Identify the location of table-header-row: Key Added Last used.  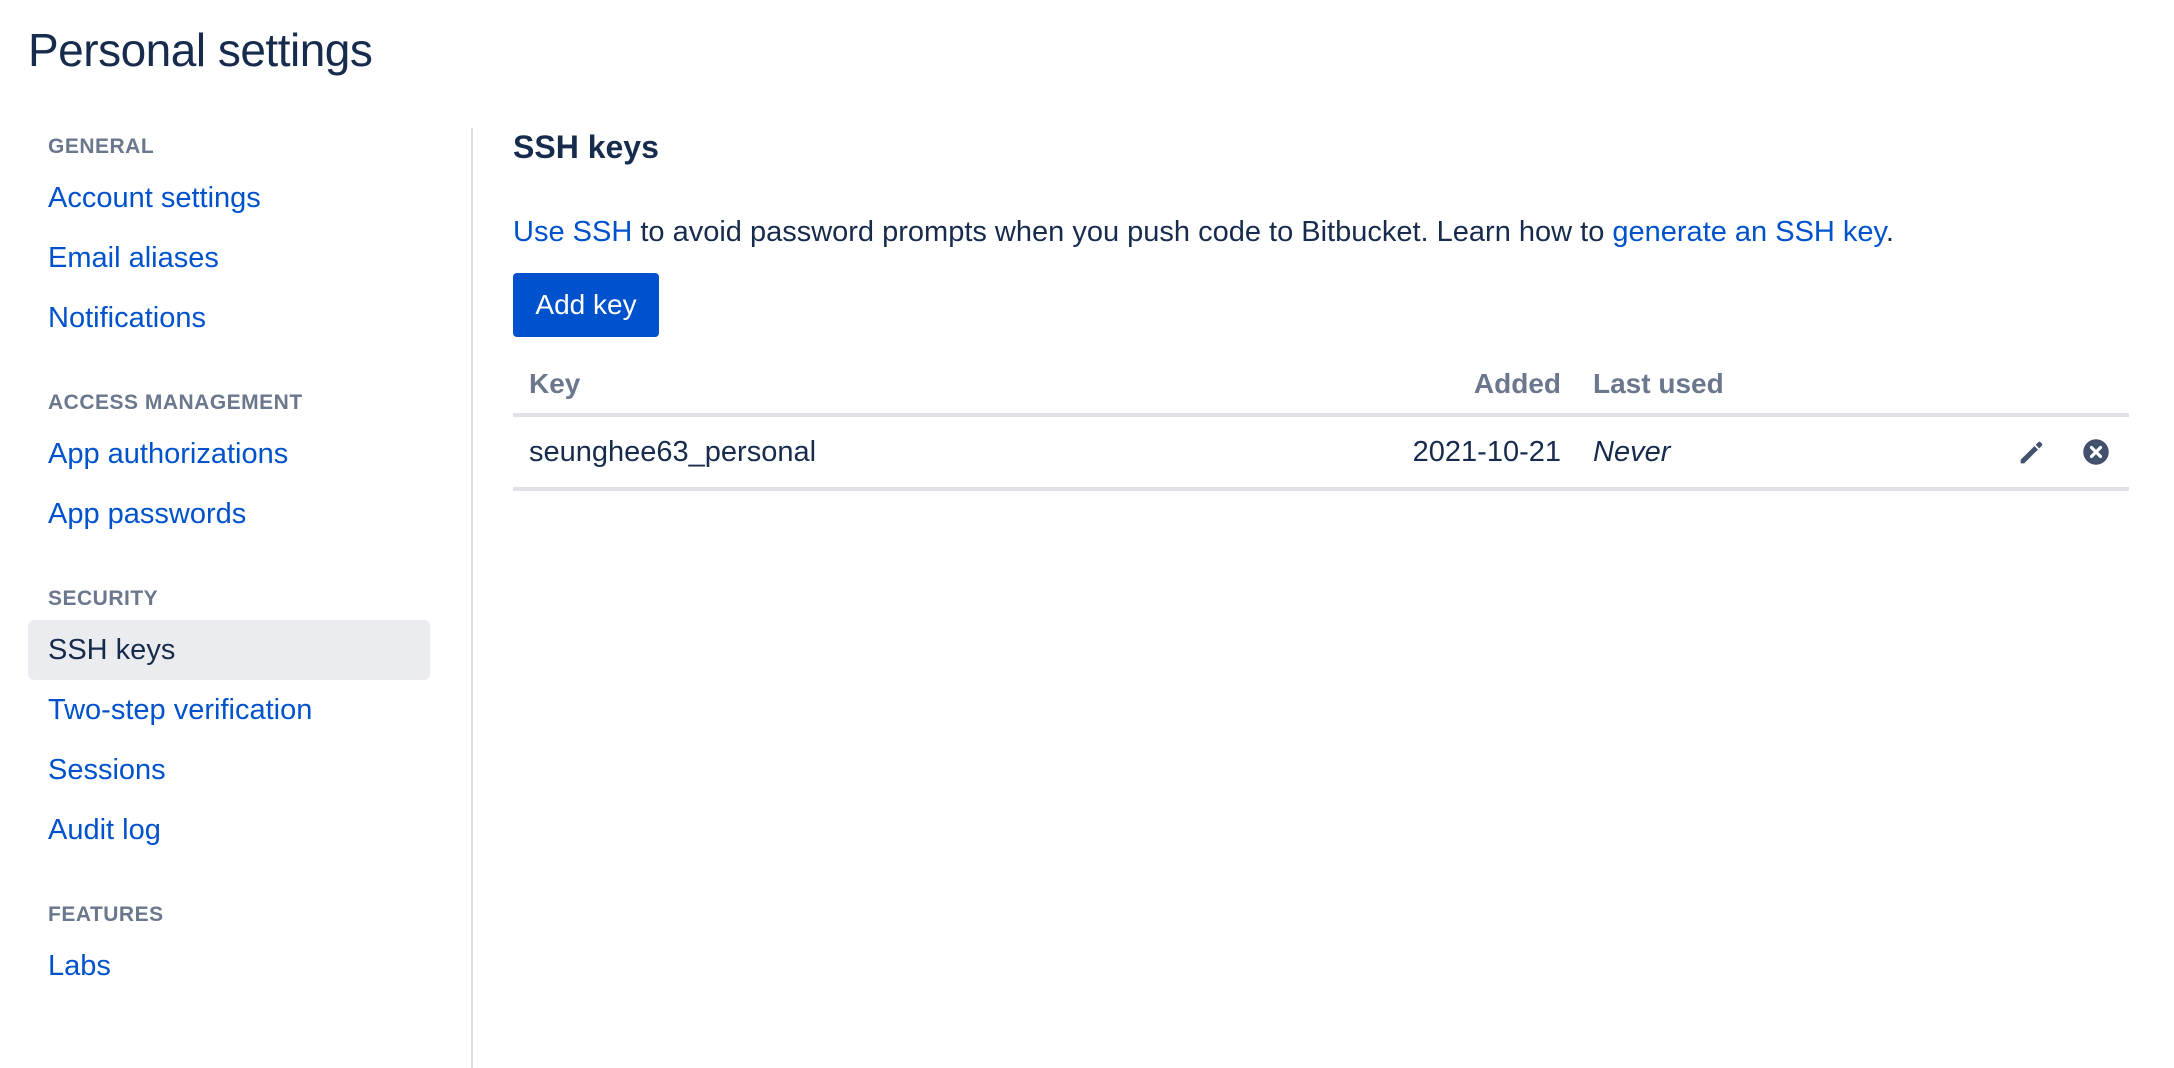
(1321, 386).